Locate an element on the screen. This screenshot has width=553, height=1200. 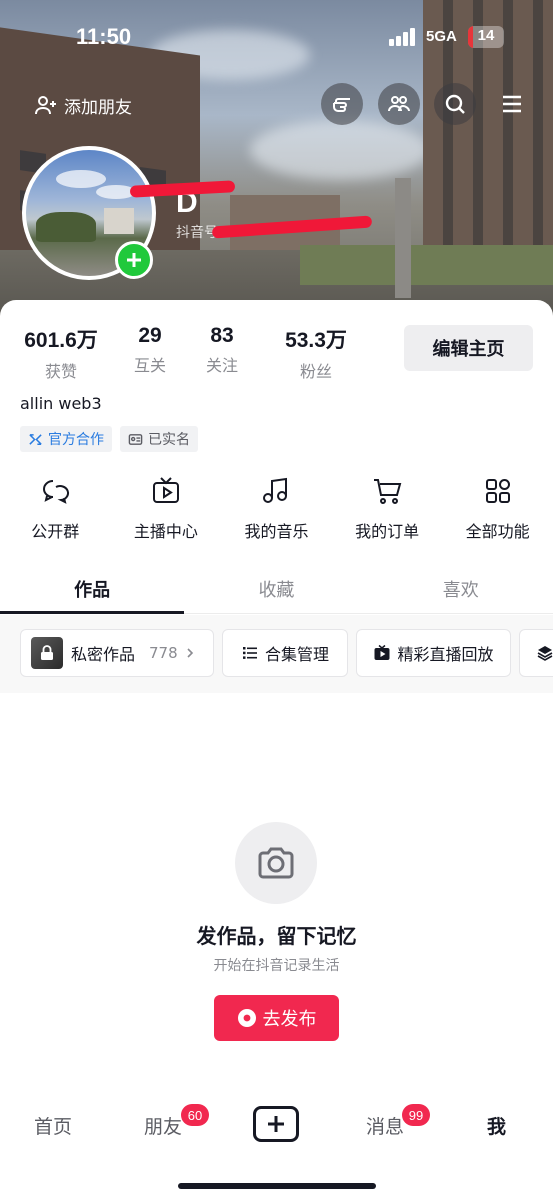
collection-manage-chip: 合集管理 is located at coordinates (285, 653).